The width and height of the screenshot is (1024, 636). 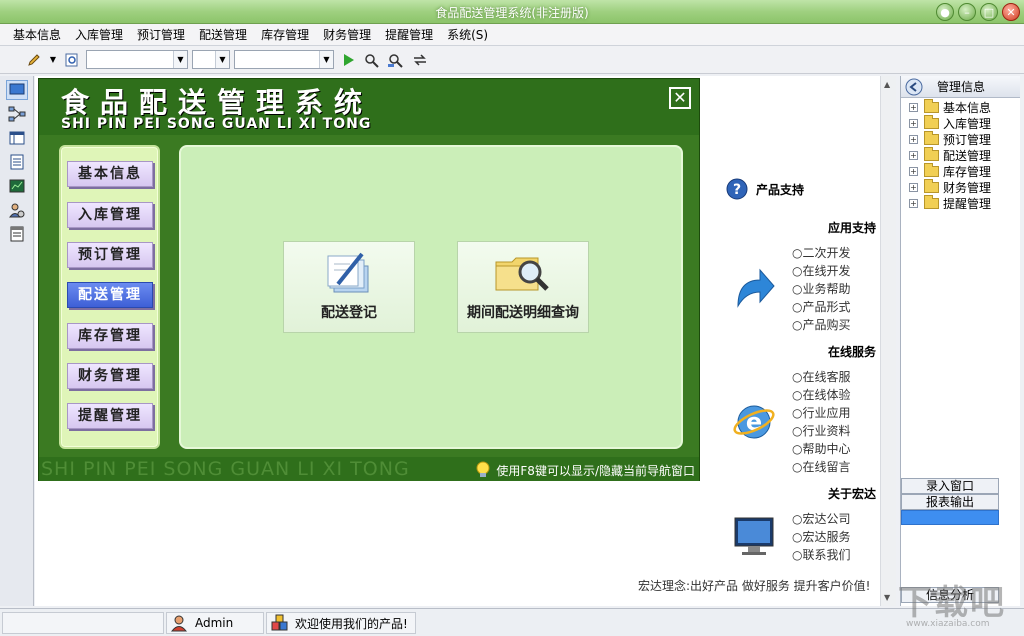 I want to click on menu-delivery: 配送管理, so click(x=223, y=34).